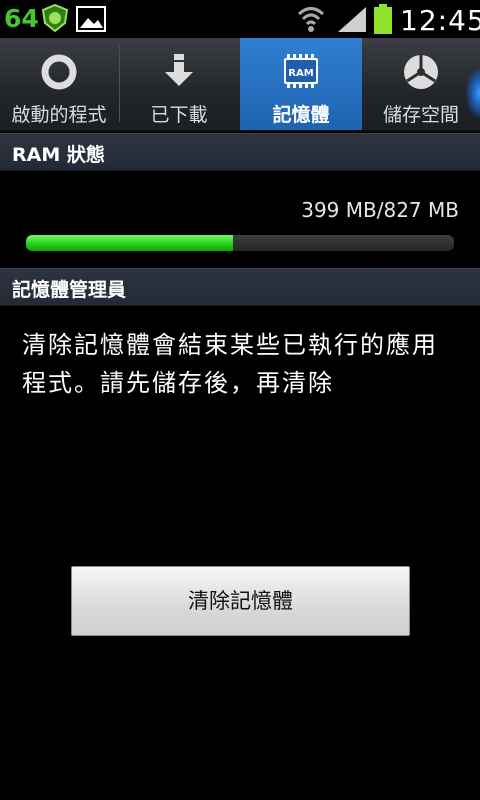  What do you see at coordinates (240, 152) in the screenshot?
I see `ram-status-header: RAM 狀態` at bounding box center [240, 152].